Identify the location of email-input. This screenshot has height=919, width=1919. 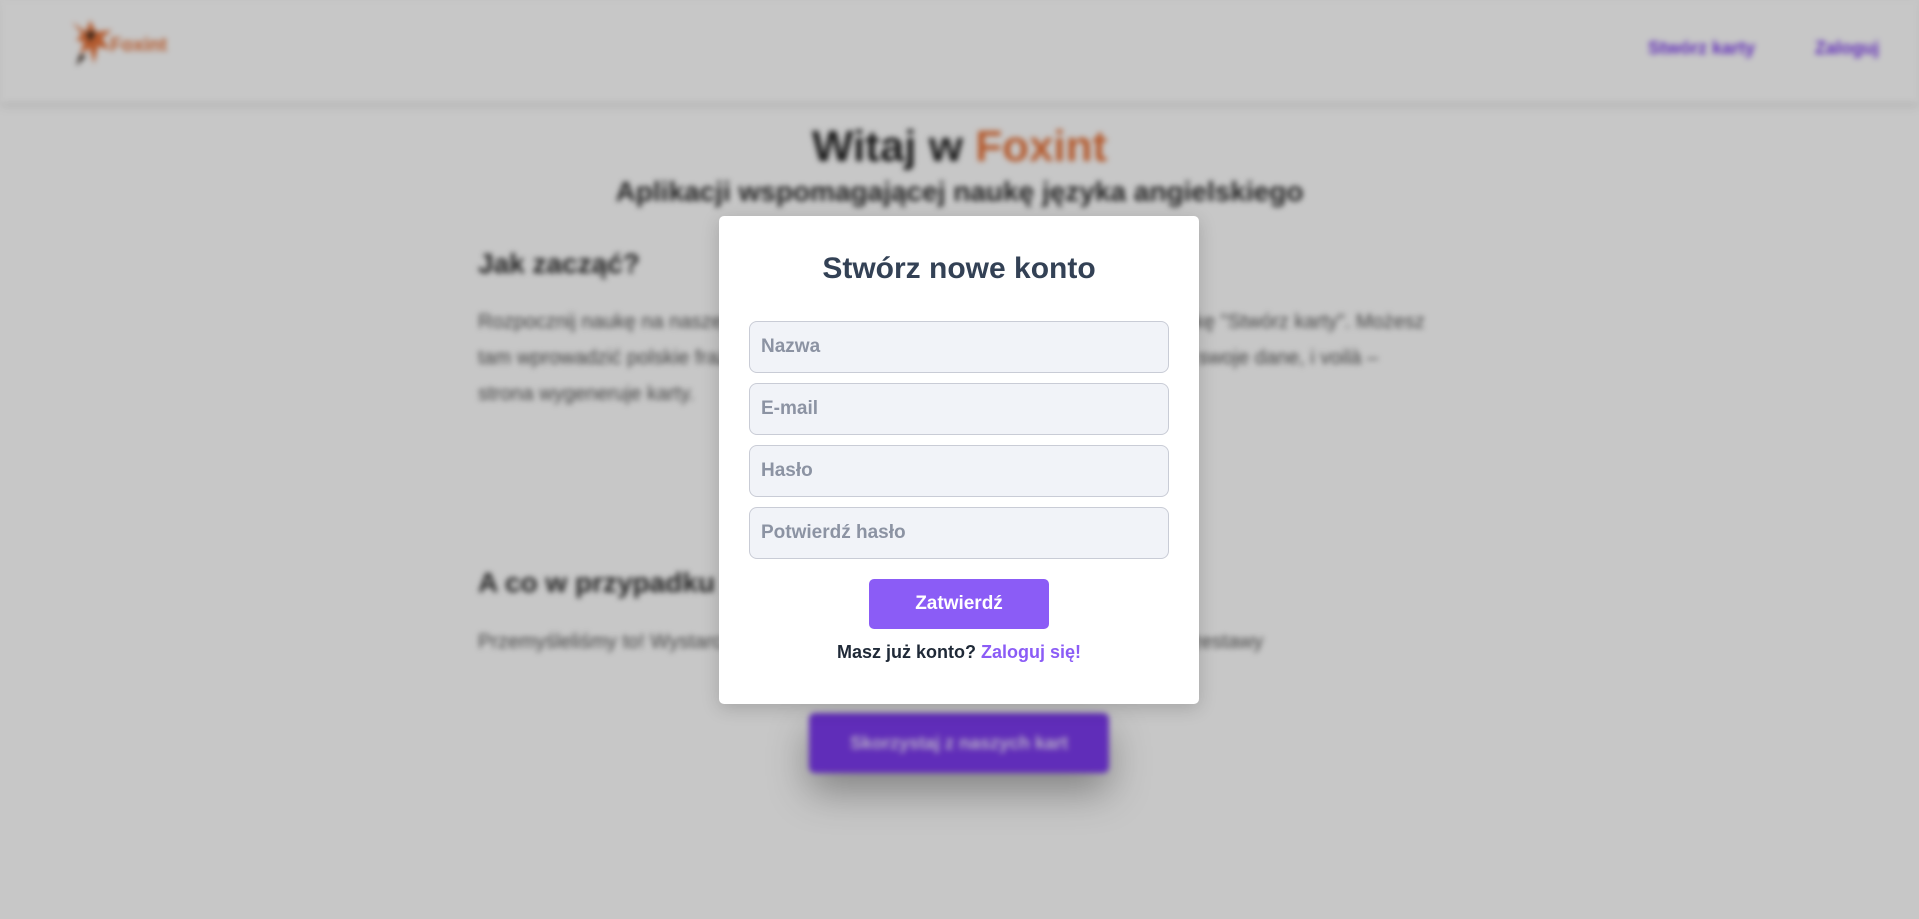
(959, 409).